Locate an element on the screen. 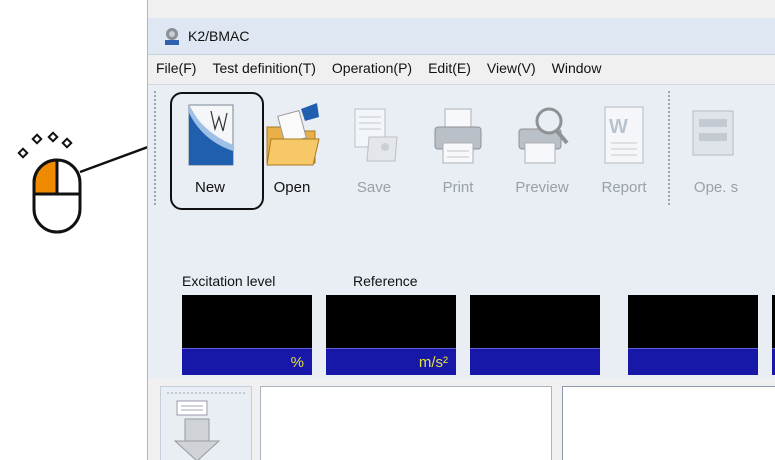 This screenshot has width=775, height=460. menu-test-definition: Test definition(T) is located at coordinates (263, 68).